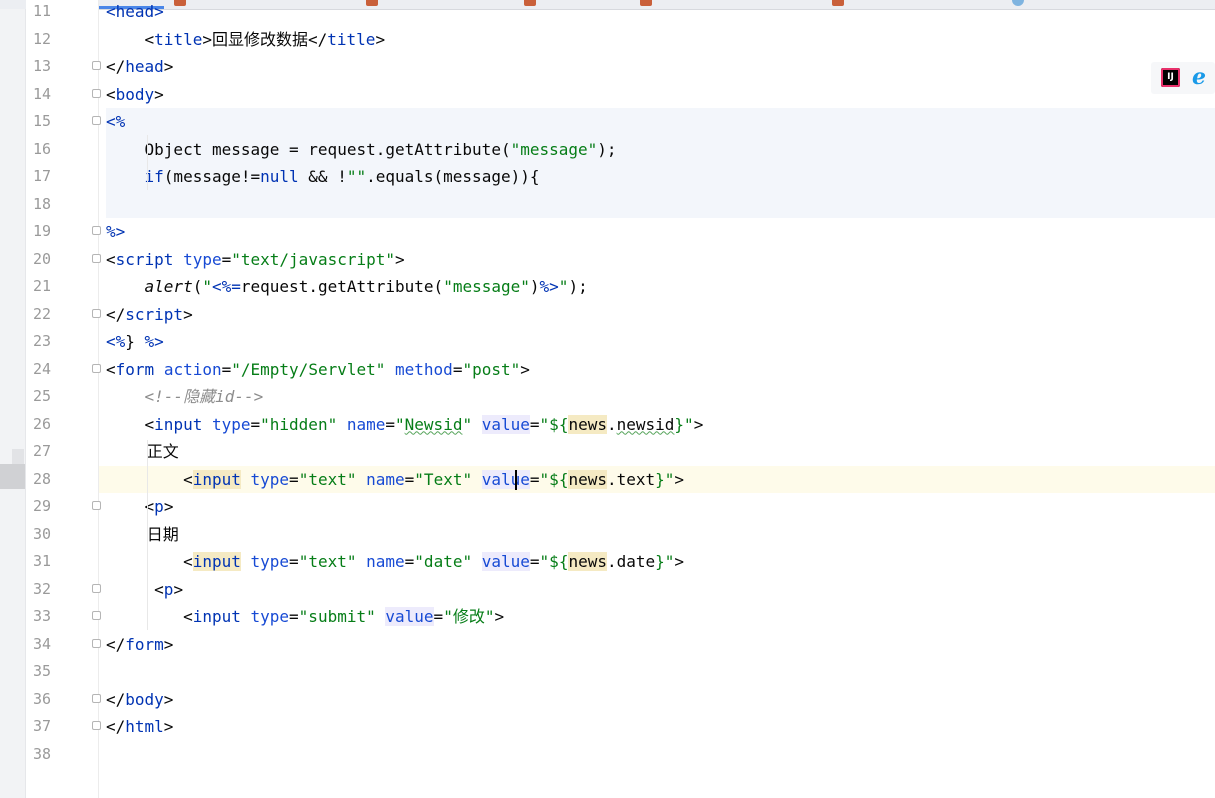 The width and height of the screenshot is (1215, 798). What do you see at coordinates (41, 341) in the screenshot?
I see `line-number: 23` at bounding box center [41, 341].